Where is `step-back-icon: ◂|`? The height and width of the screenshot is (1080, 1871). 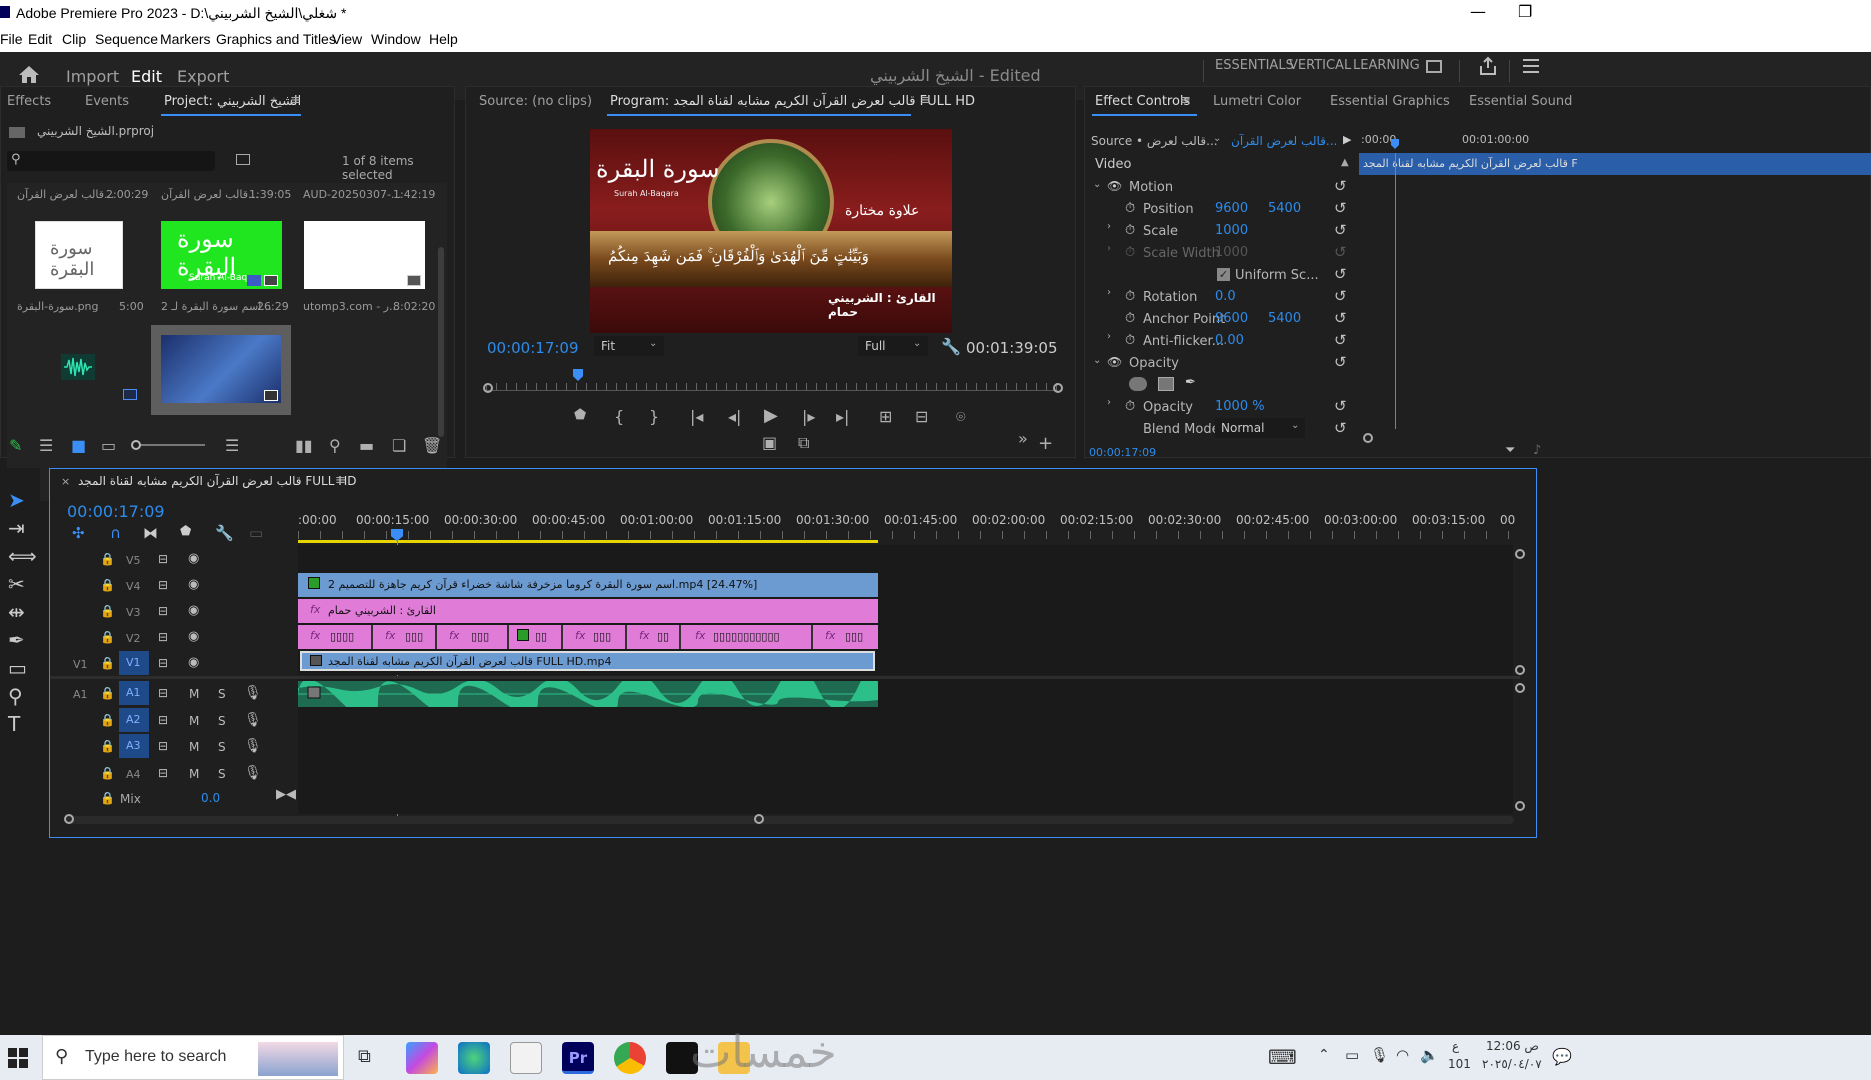 step-back-icon: ◂| is located at coordinates (734, 416).